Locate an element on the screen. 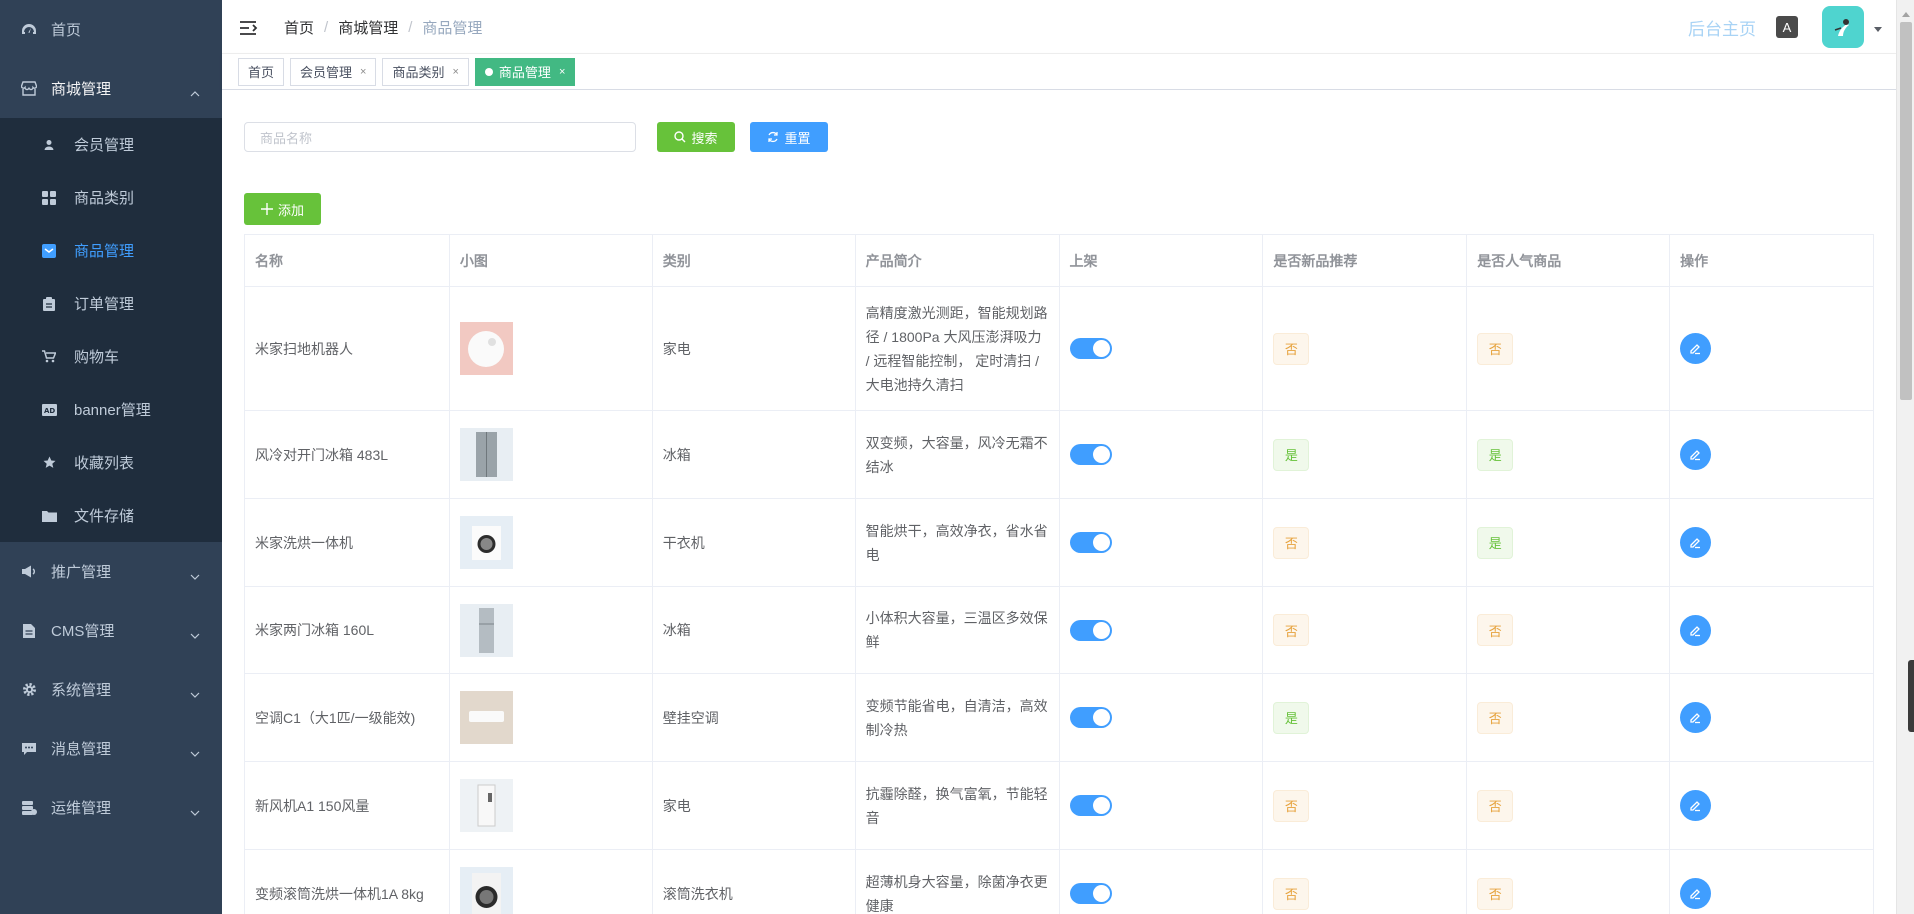 Image resolution: width=1914 pixels, height=914 pixels. breadcrumb: 首页 / 商城管理 / 商品管理 is located at coordinates (383, 27).